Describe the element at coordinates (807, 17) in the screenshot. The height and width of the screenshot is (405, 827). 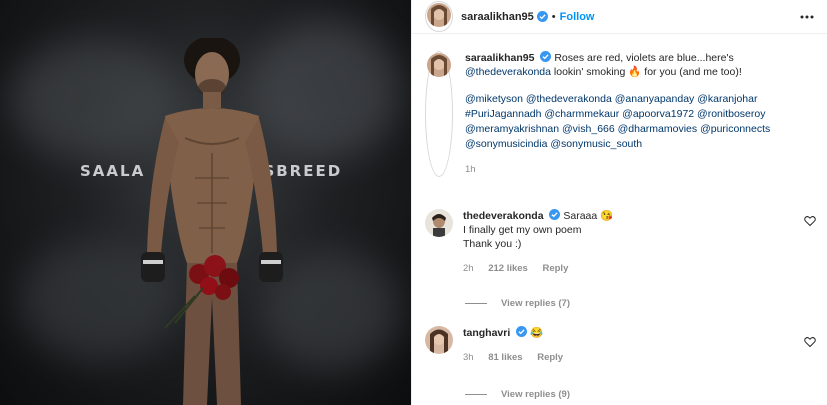
I see `more-options-icon` at that location.